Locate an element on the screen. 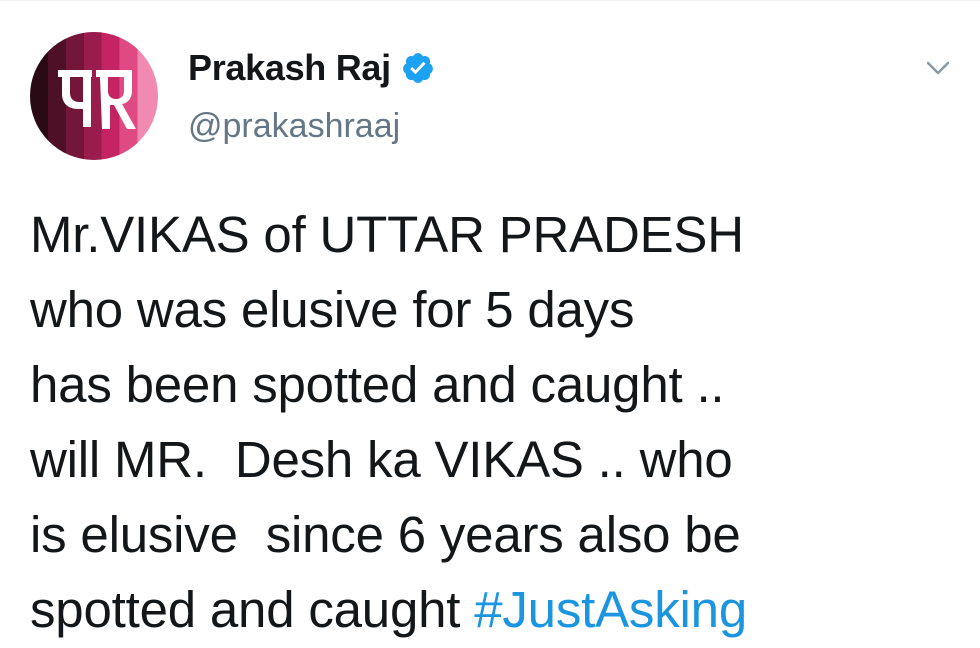 The image size is (980, 648). tweet-line: has been spotted and caught .. is located at coordinates (377, 384).